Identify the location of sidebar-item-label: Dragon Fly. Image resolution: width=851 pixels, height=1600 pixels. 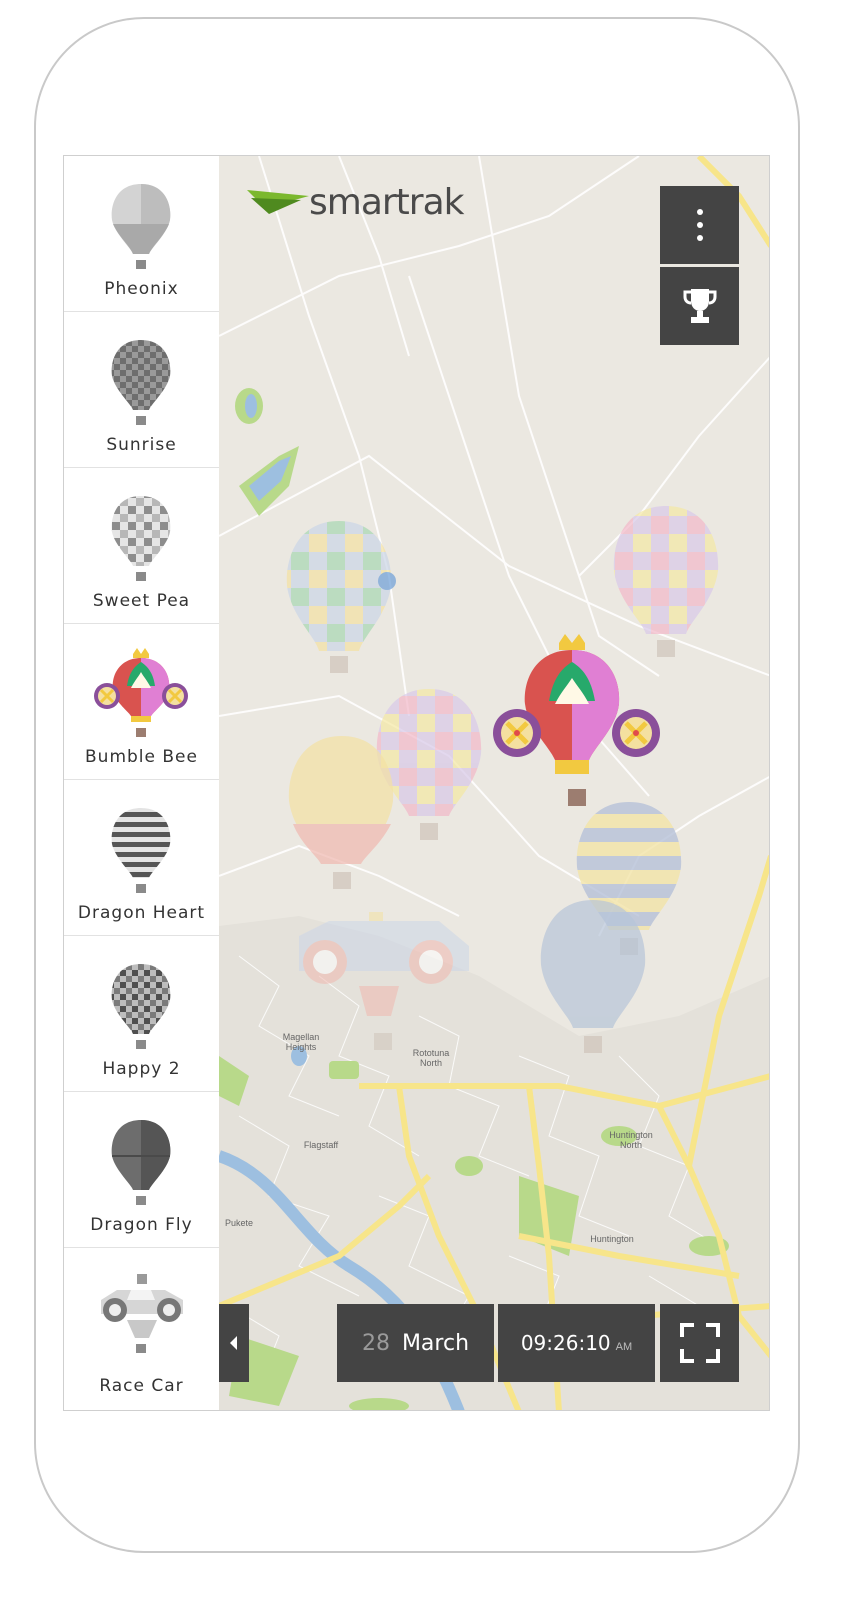
(141, 1225).